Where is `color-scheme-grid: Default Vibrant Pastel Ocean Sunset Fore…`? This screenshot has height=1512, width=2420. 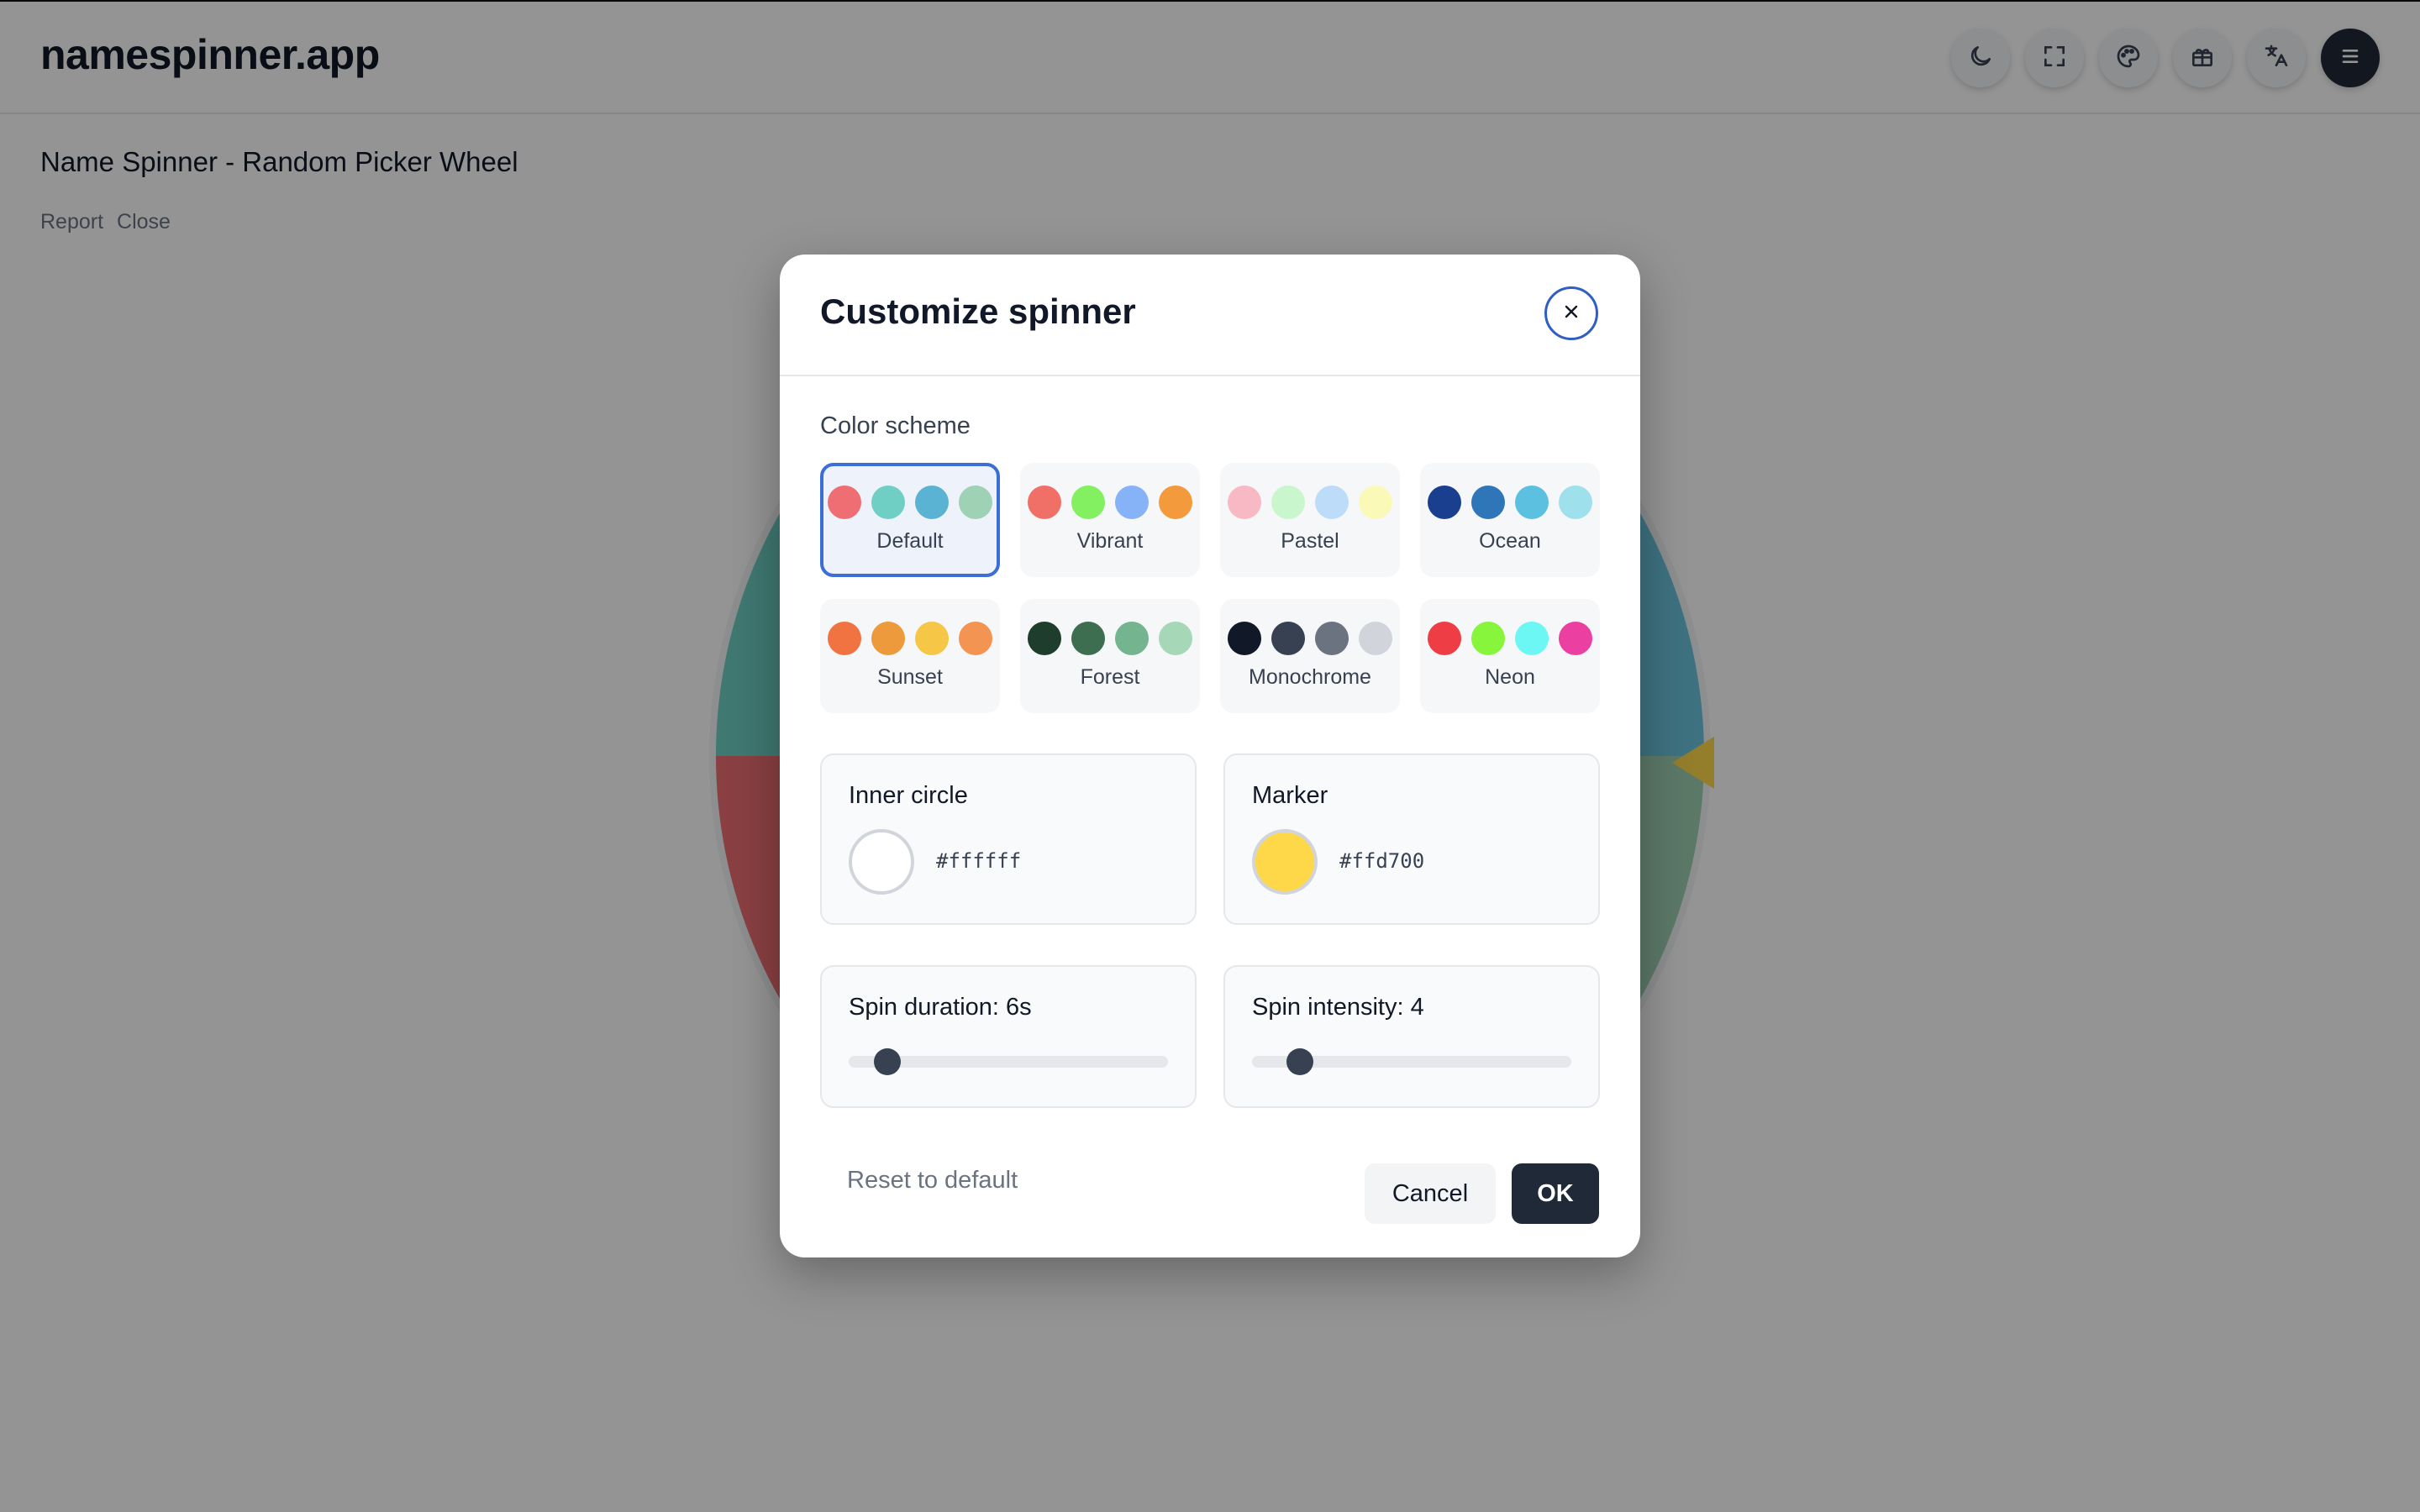
color-scheme-grid: Default Vibrant Pastel Ocean Sunset Fore… is located at coordinates (1210, 588).